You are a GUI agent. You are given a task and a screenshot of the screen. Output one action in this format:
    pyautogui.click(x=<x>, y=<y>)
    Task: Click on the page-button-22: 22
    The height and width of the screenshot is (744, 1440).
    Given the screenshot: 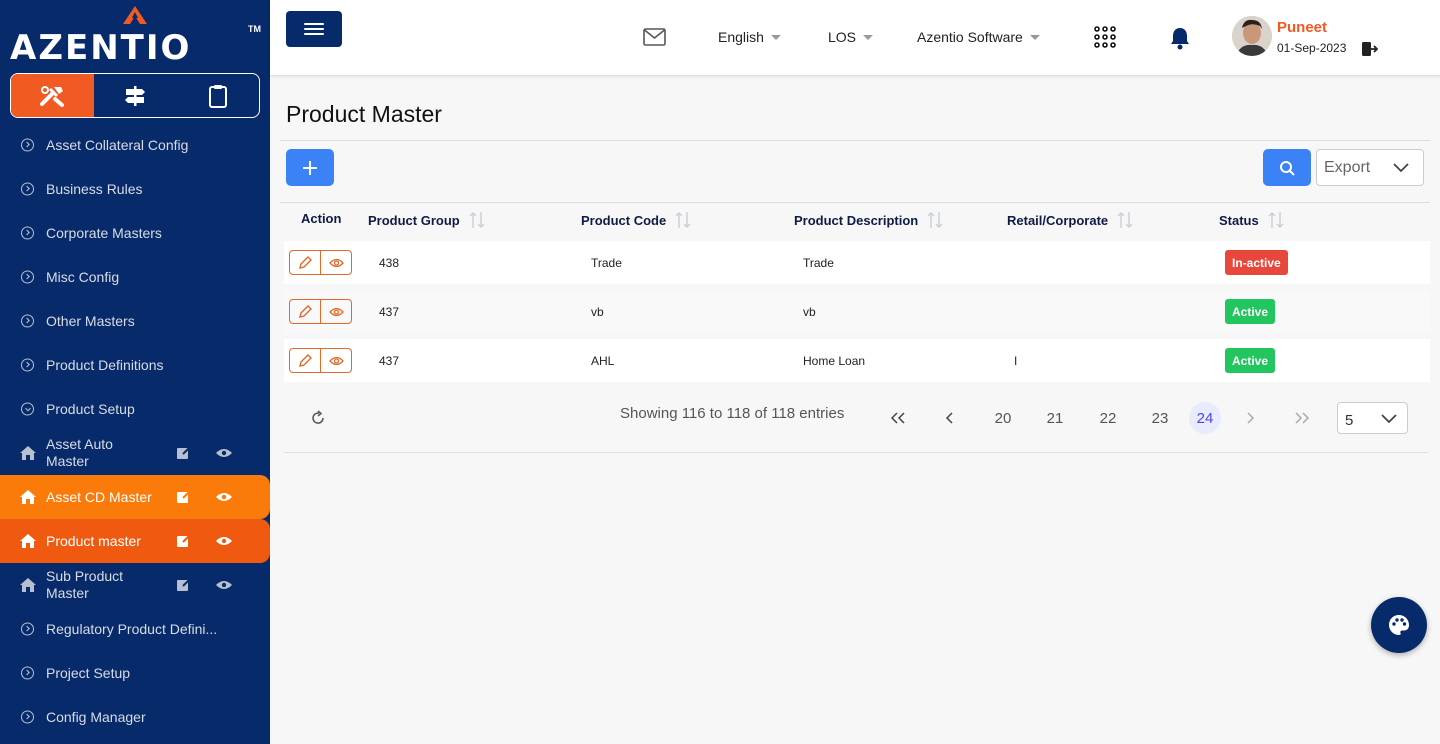 What is the action you would take?
    pyautogui.click(x=1108, y=418)
    